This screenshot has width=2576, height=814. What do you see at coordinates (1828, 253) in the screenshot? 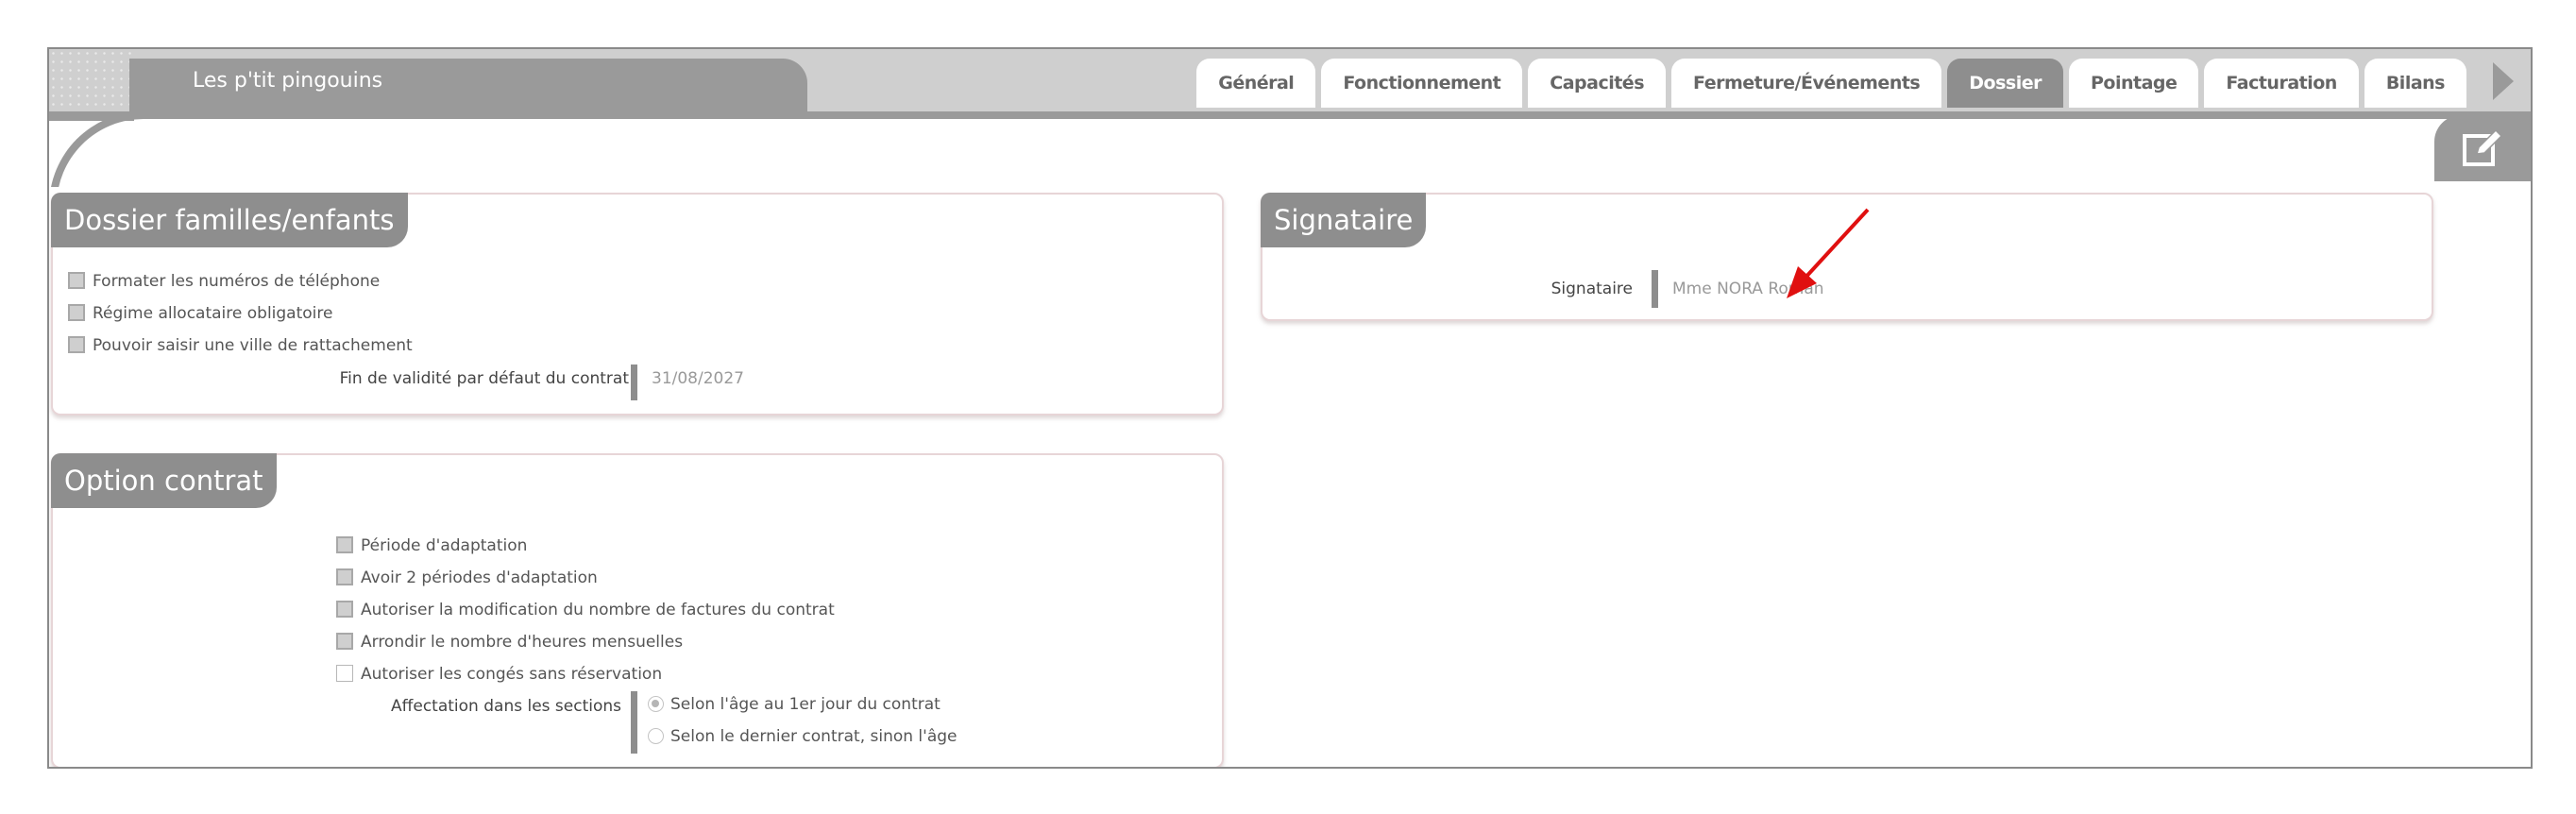
I see `annotation-arrow-icon` at bounding box center [1828, 253].